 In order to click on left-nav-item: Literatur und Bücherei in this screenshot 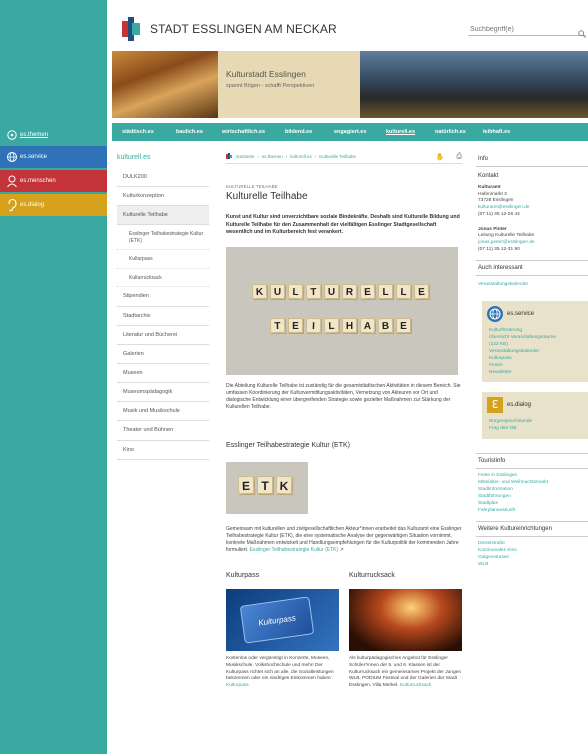, I will do `click(163, 335)`.